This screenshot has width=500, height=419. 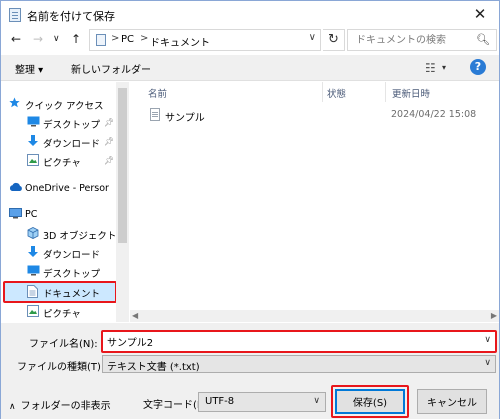 What do you see at coordinates (483, 39) in the screenshot?
I see `search-icon: 🔍︎` at bounding box center [483, 39].